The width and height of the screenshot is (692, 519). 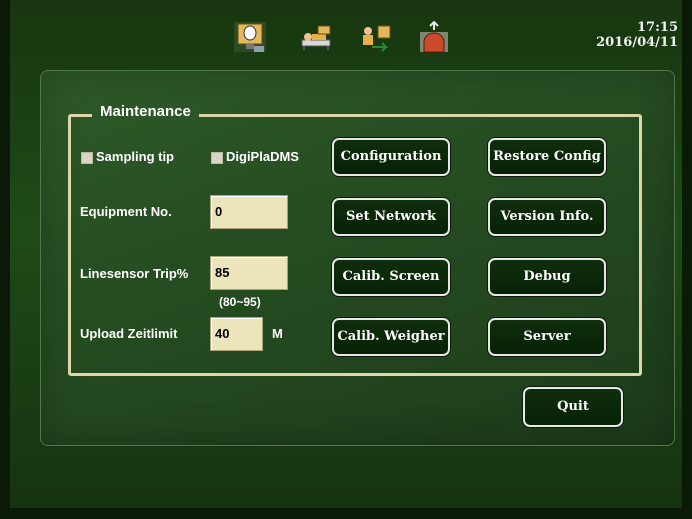 What do you see at coordinates (391, 337) in the screenshot?
I see `calib-weigher-button: Calib. Weigher` at bounding box center [391, 337].